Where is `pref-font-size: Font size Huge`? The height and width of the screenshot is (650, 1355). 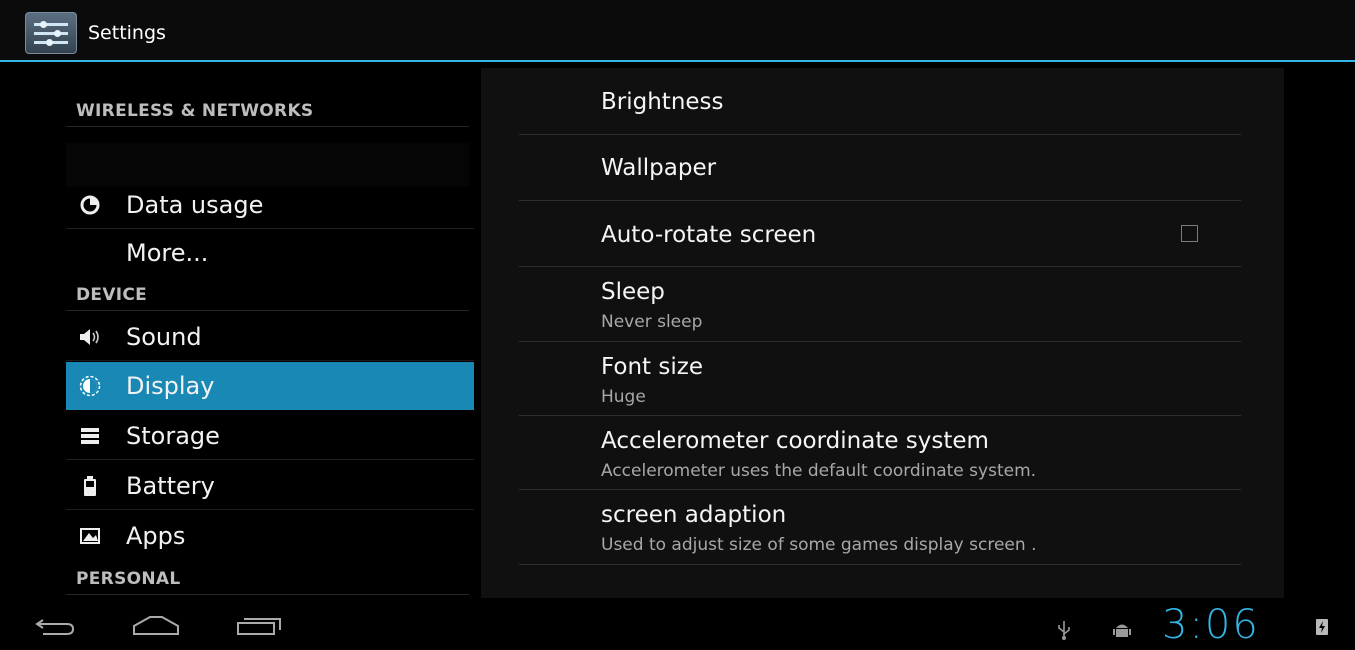
pref-font-size: Font size Huge is located at coordinates (880, 379).